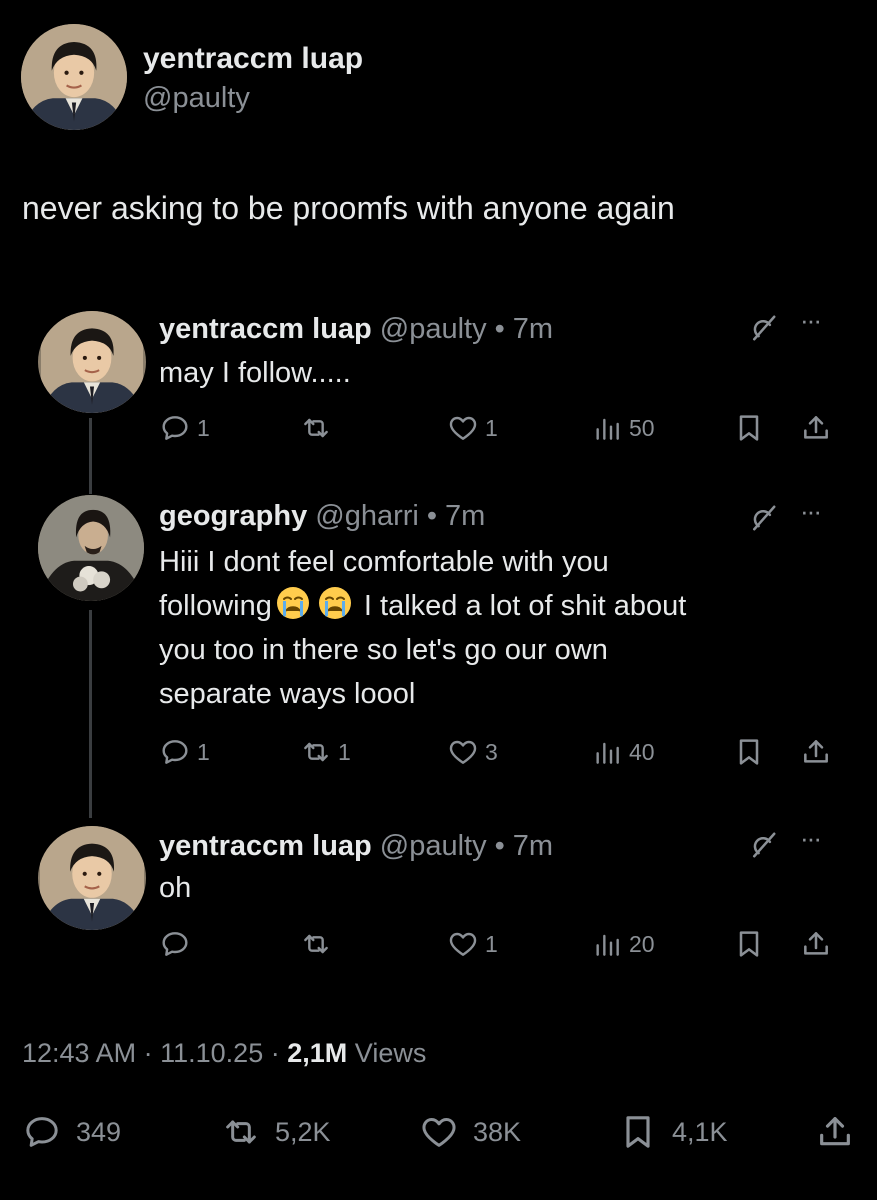  I want to click on author-avatar, so click(74, 77).